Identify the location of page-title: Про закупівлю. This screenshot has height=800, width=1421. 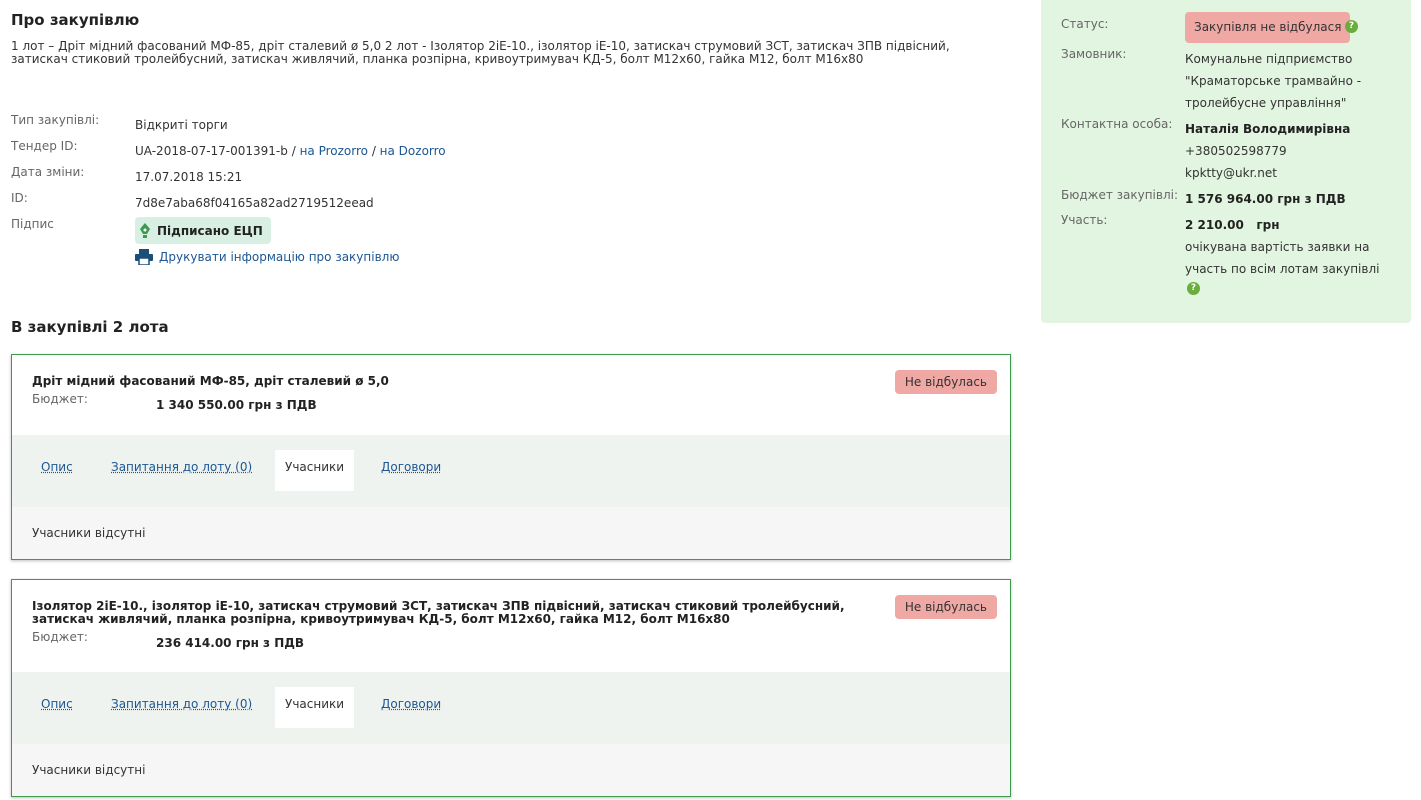
(75, 20).